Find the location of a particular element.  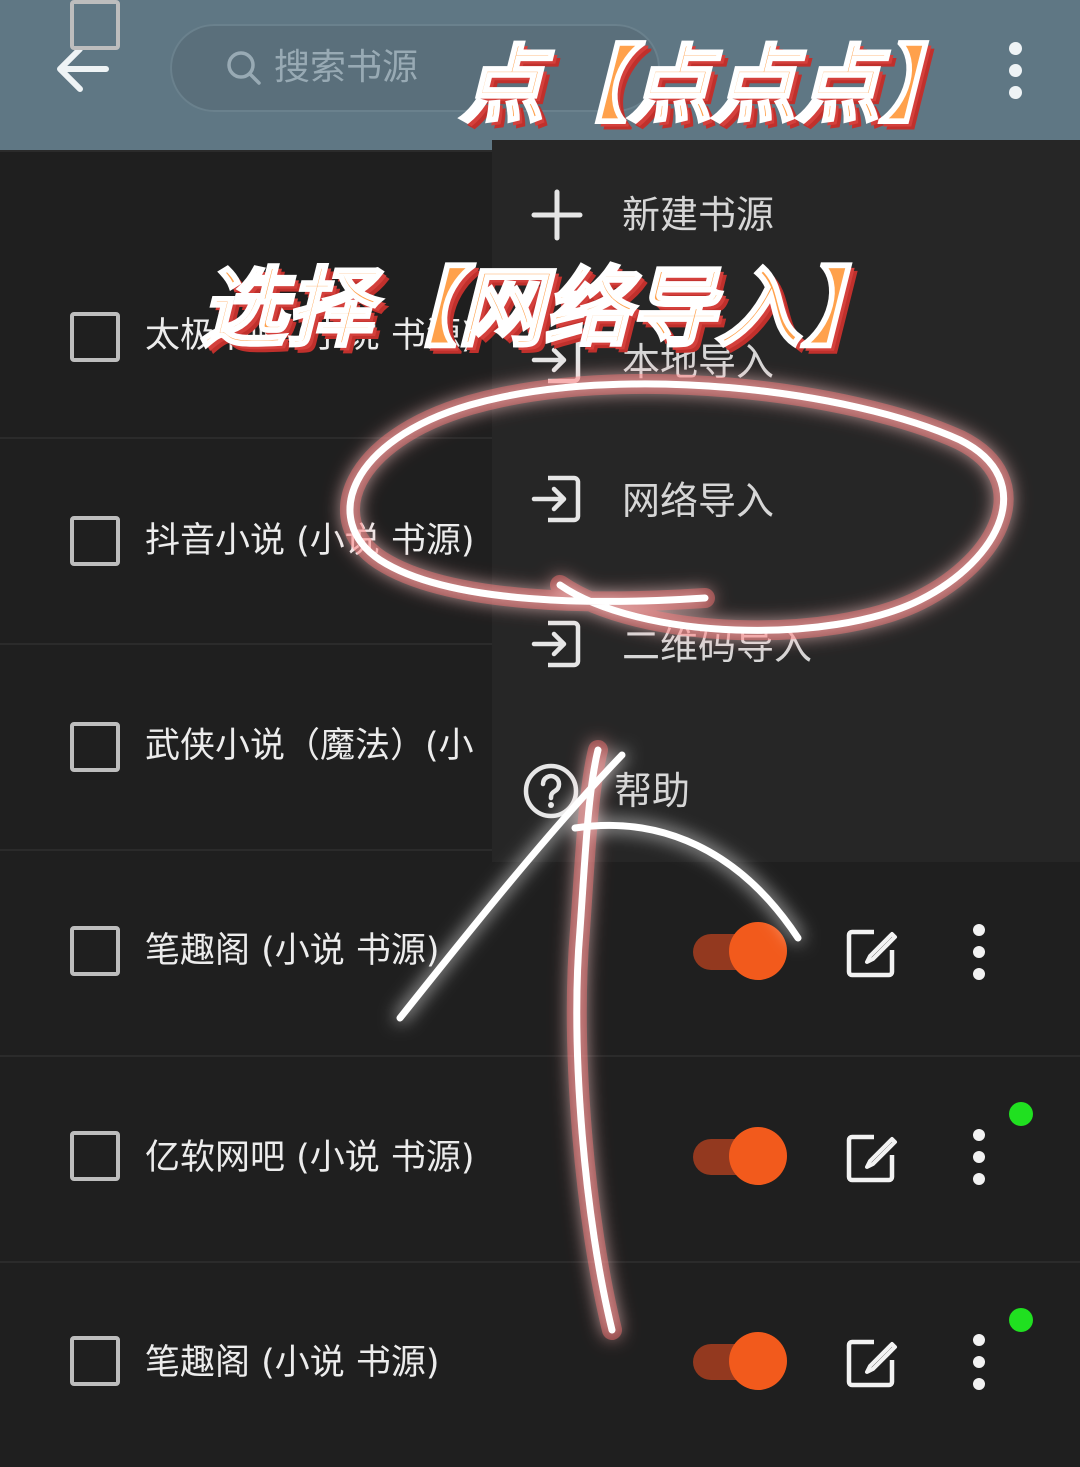

list-item: 亿软网吧 (小说 书源) is located at coordinates (540, 1159).